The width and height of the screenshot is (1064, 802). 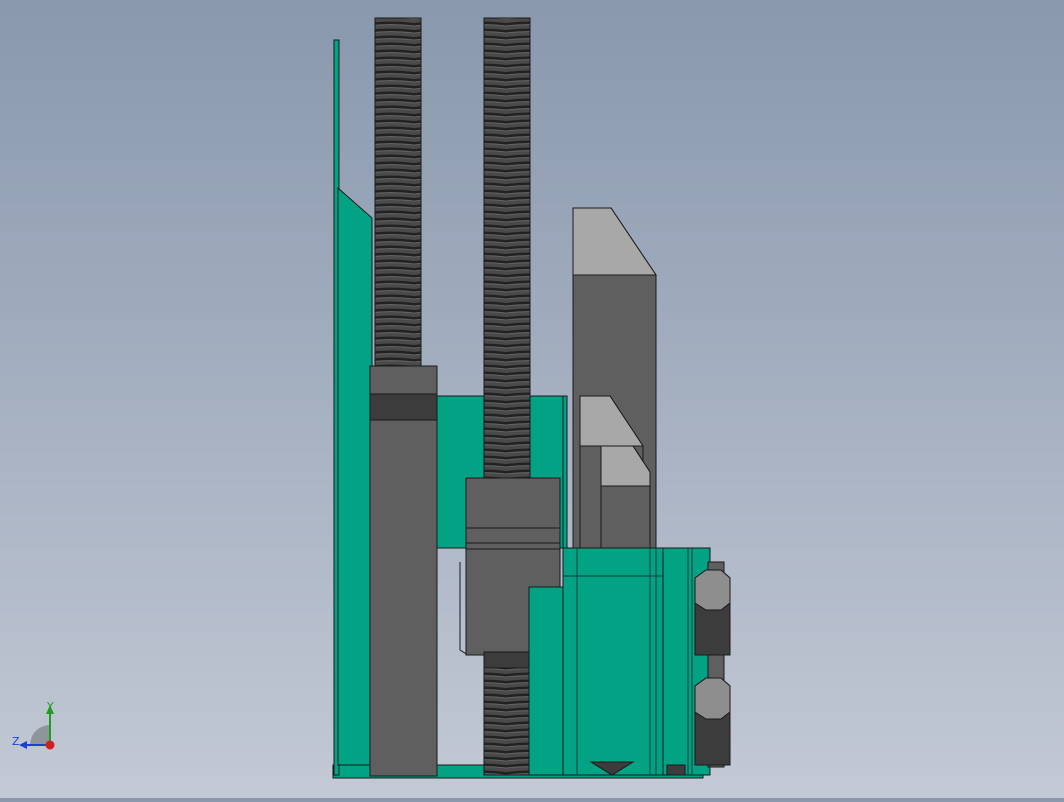 I want to click on z-axis-arrow, so click(x=23, y=745).